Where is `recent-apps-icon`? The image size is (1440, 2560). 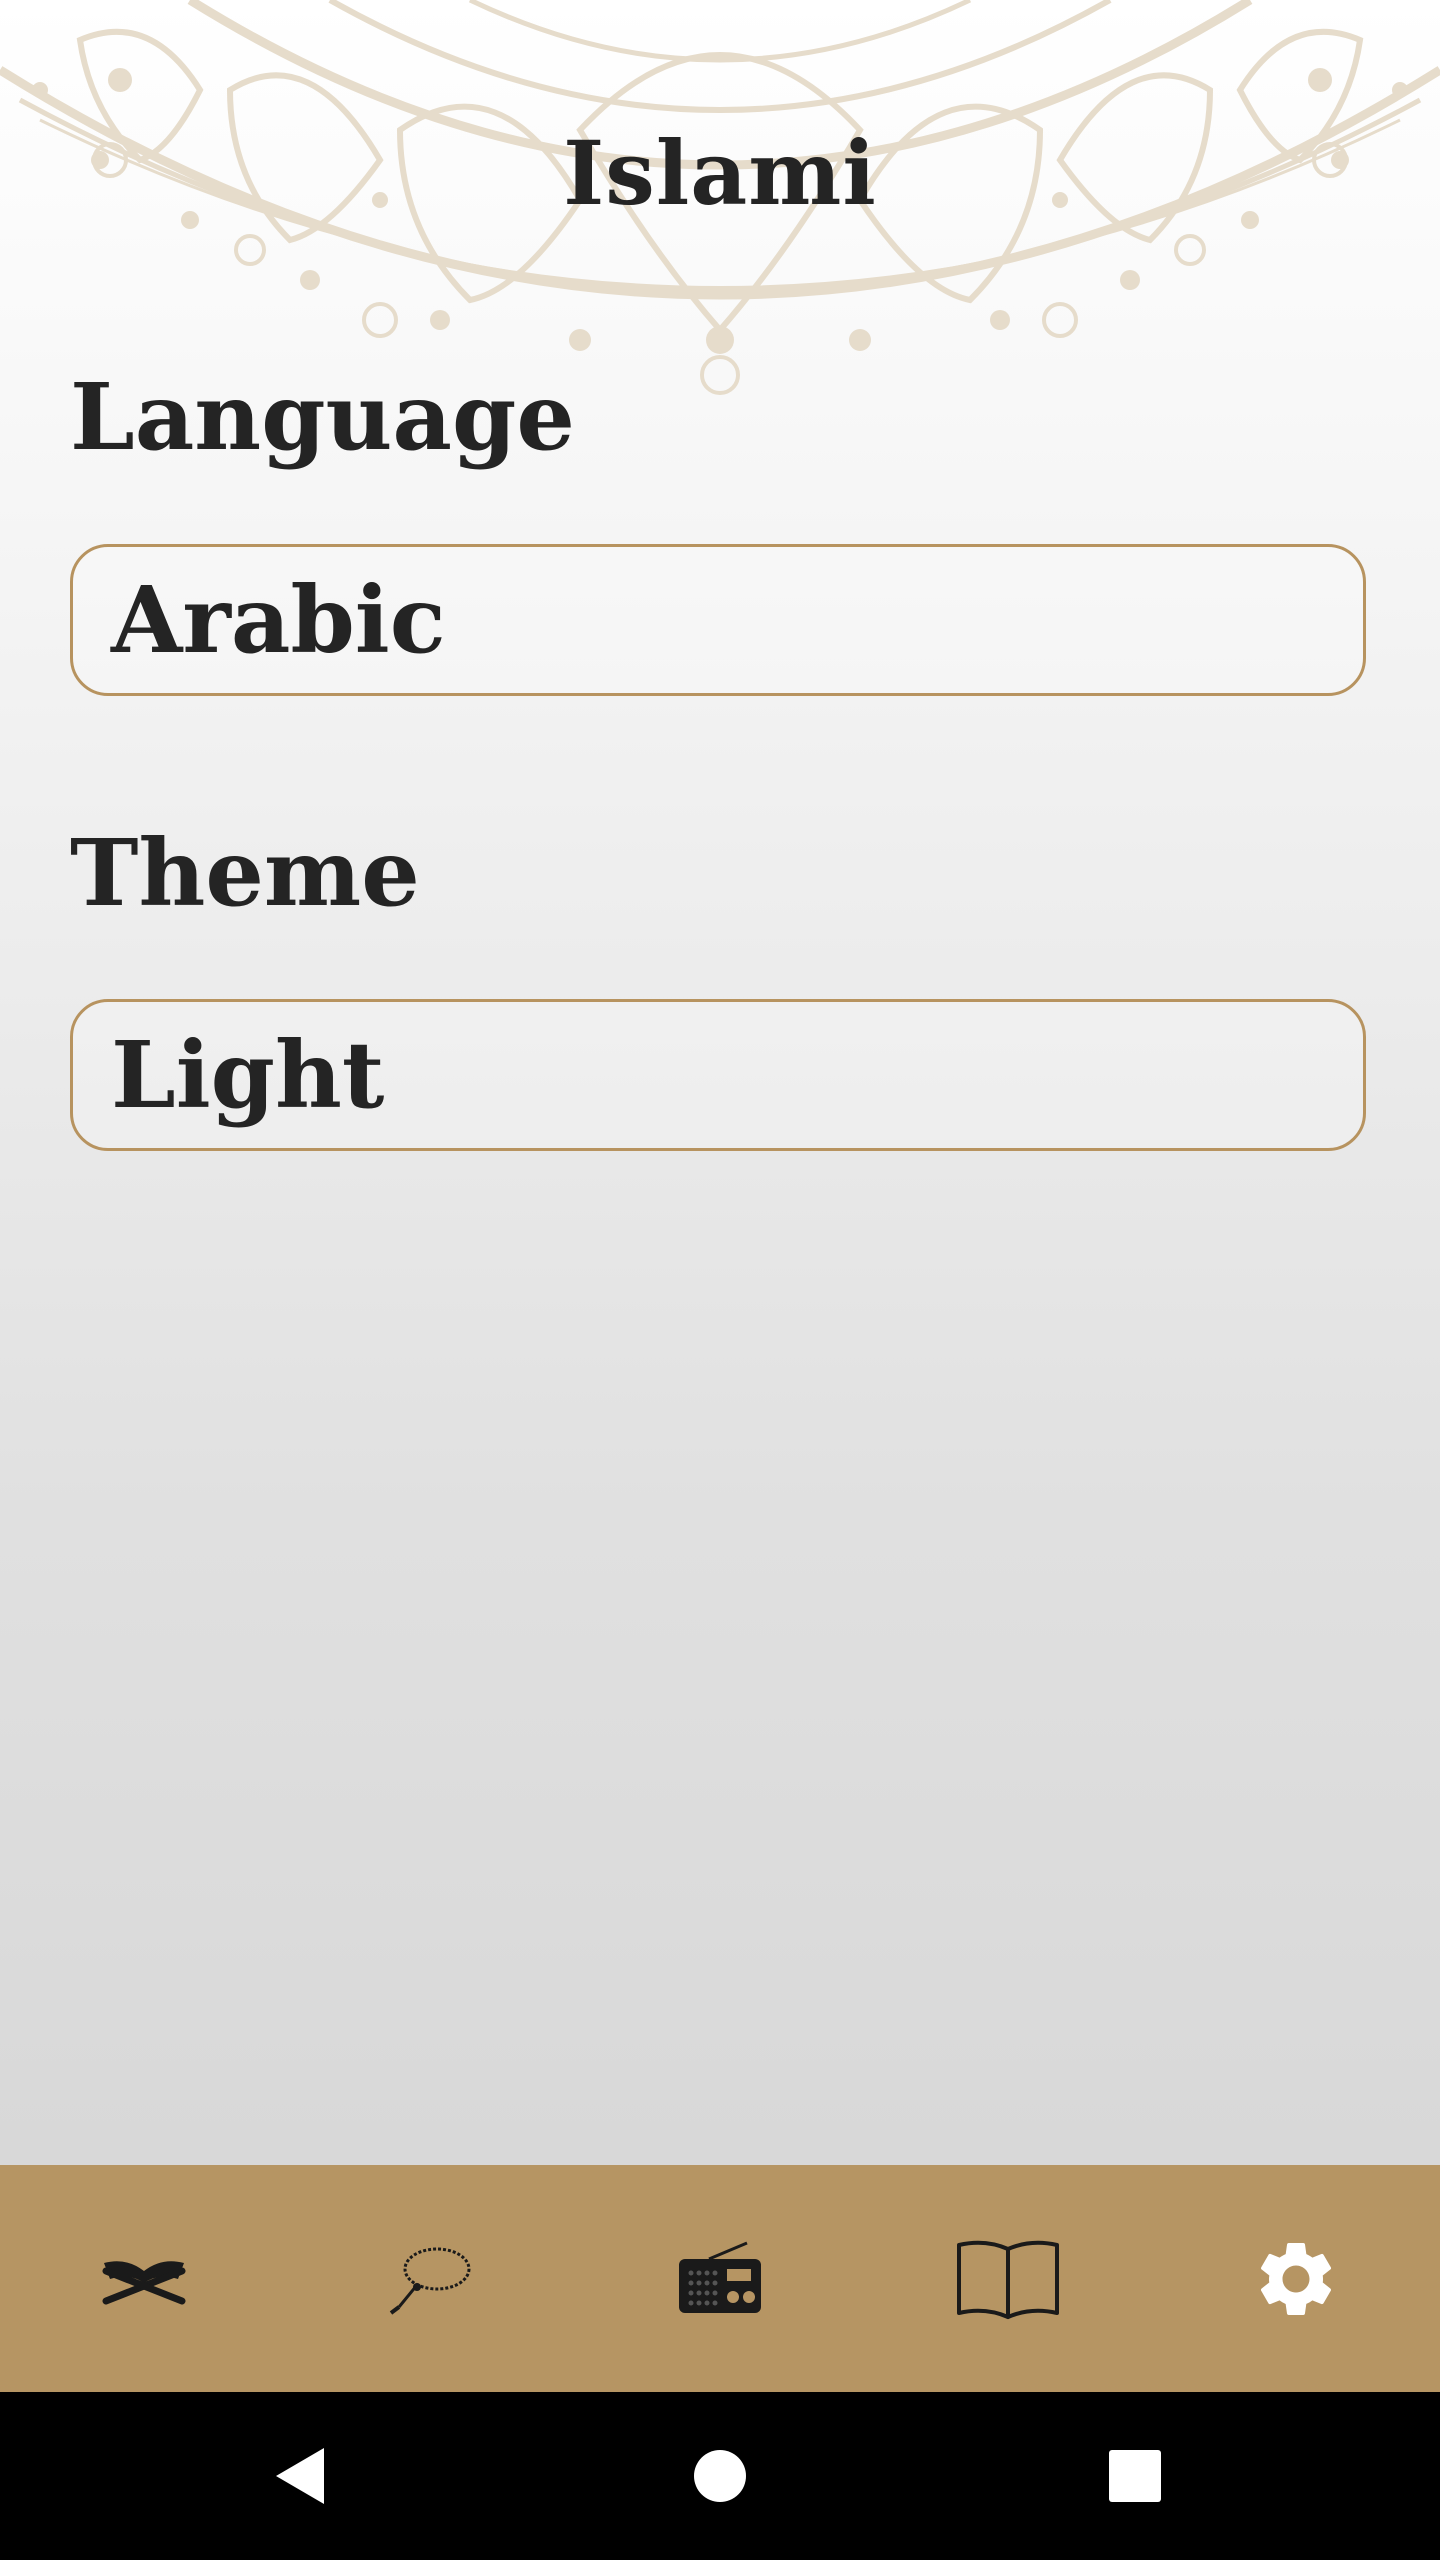 recent-apps-icon is located at coordinates (1135, 2476).